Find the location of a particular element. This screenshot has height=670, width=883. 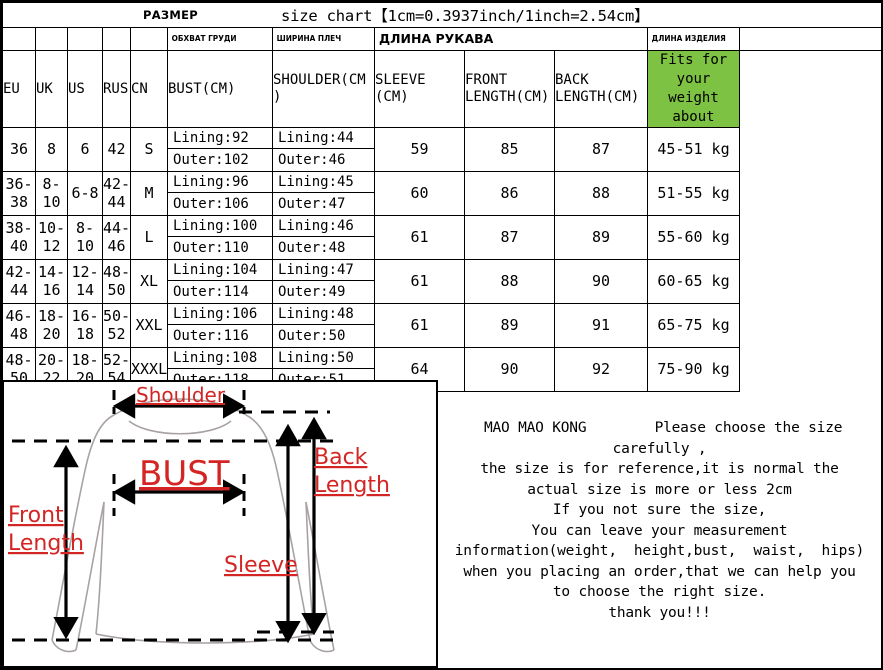

cell-back-length: 89 is located at coordinates (601, 237).